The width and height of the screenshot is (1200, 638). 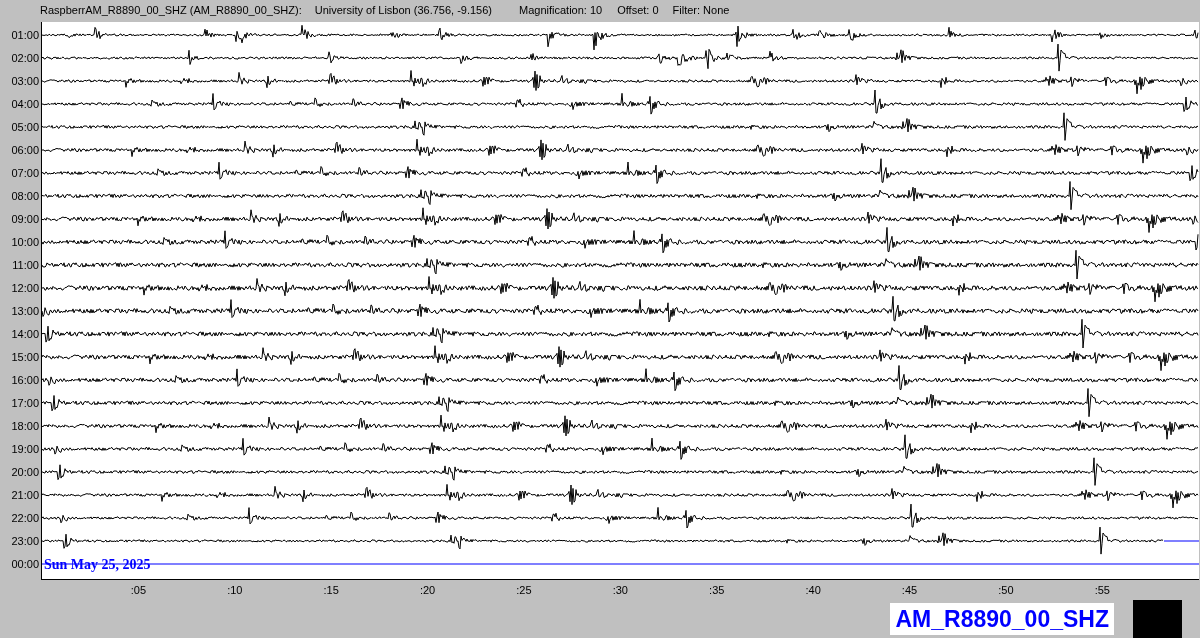 What do you see at coordinates (24, 403) in the screenshot?
I see `hour-label: 17:00` at bounding box center [24, 403].